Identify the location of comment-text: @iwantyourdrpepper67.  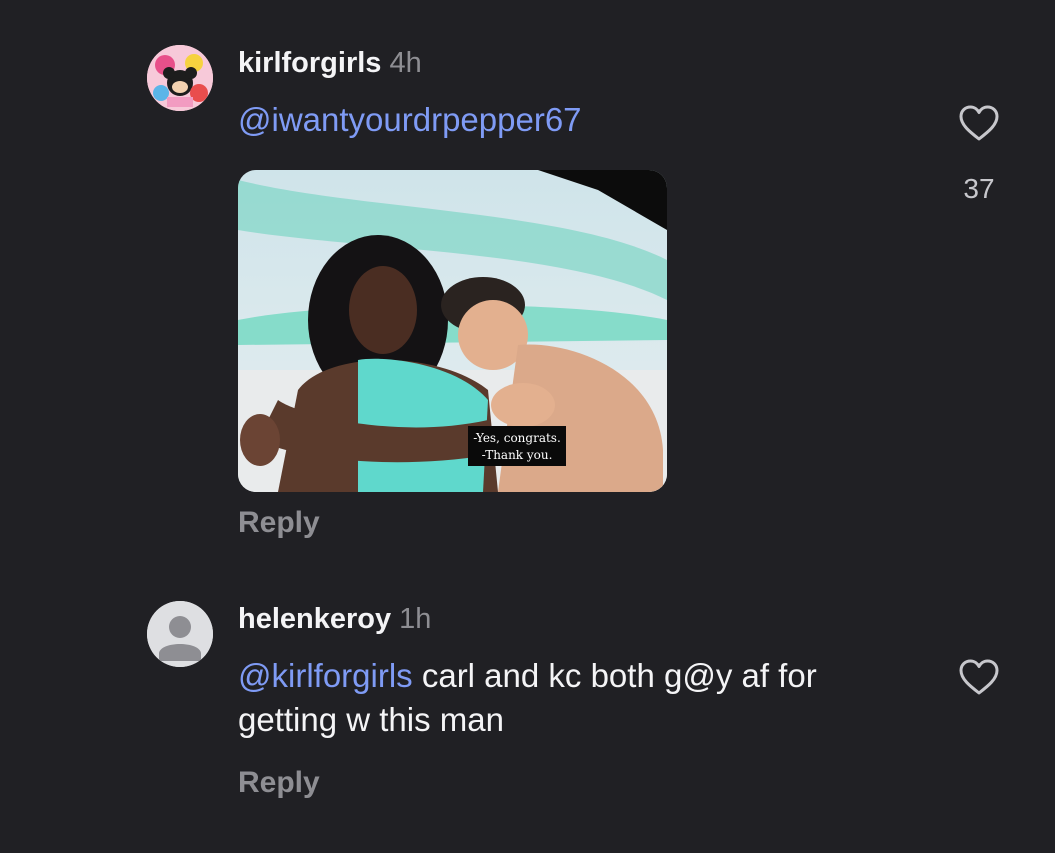
(410, 120).